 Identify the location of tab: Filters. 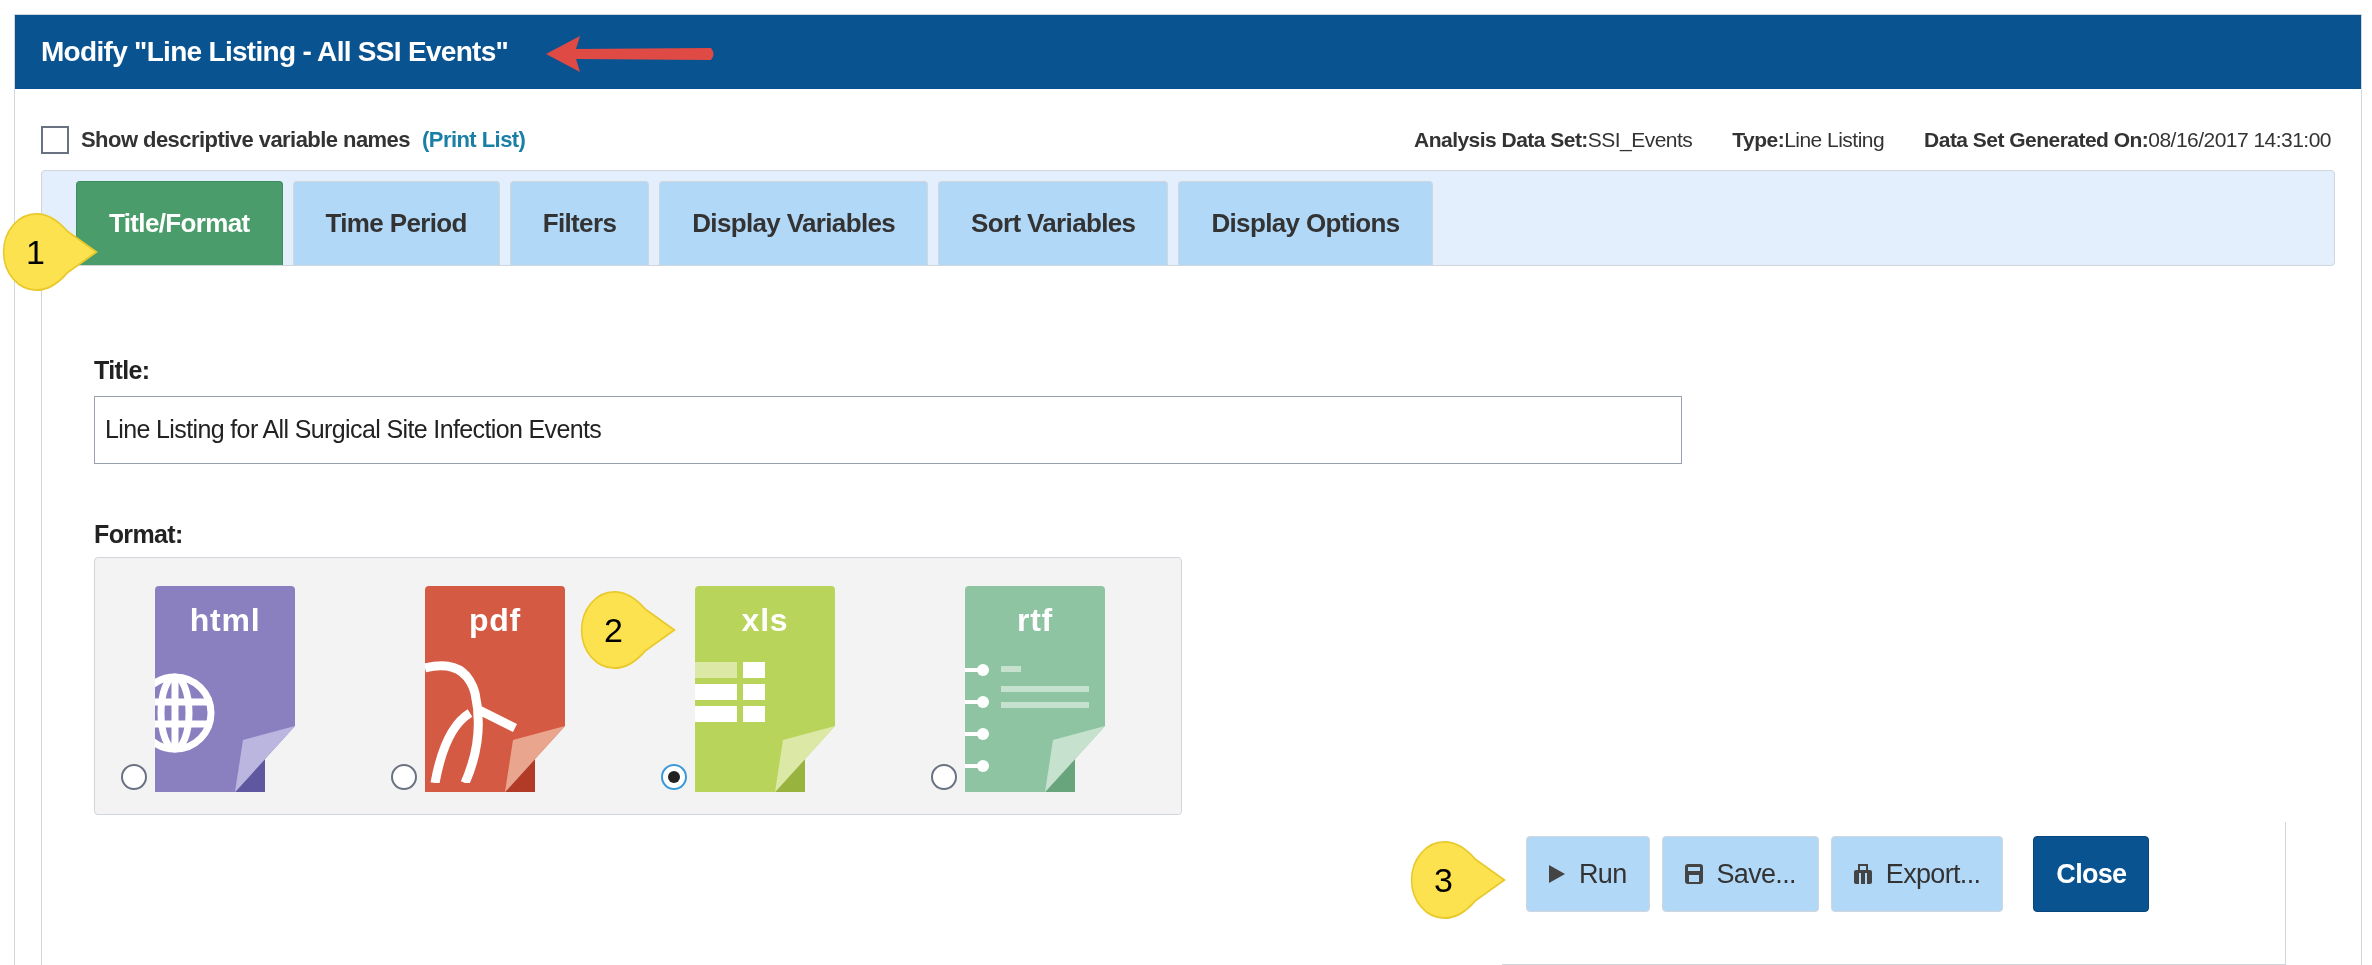
(579, 223).